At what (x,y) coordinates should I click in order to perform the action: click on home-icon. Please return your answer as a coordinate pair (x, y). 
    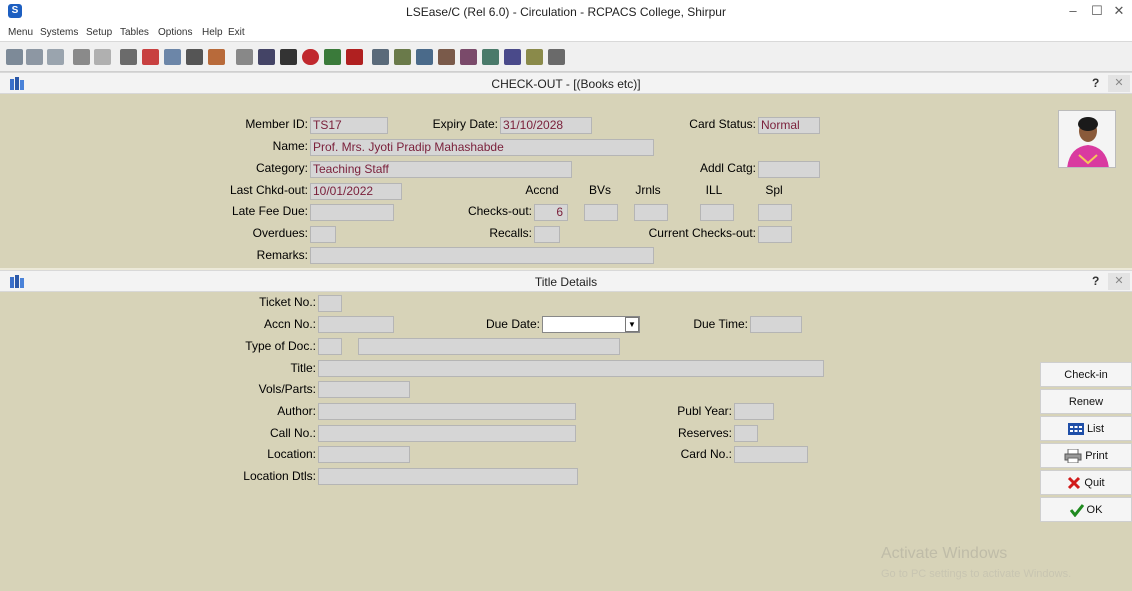
    Looking at the image, I should click on (55, 57).